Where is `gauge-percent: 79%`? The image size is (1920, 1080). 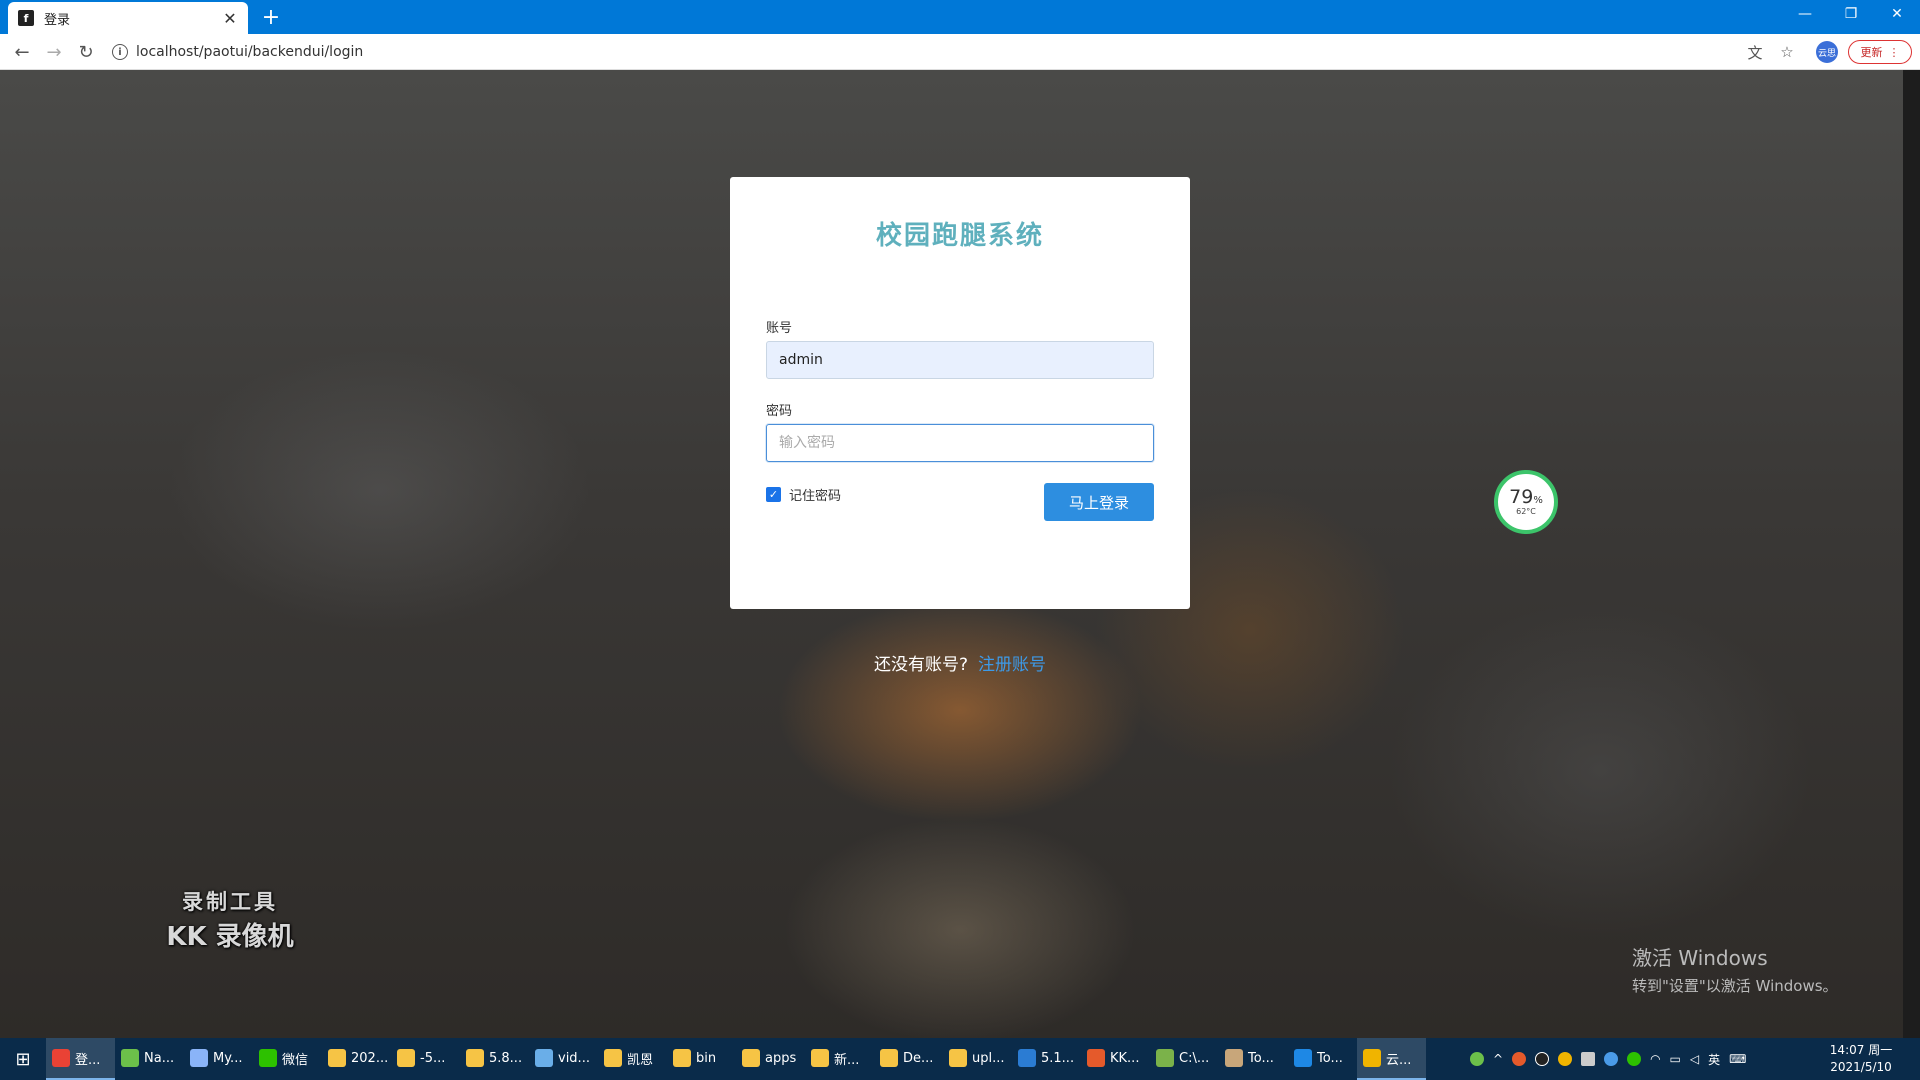 gauge-percent: 79% is located at coordinates (1526, 497).